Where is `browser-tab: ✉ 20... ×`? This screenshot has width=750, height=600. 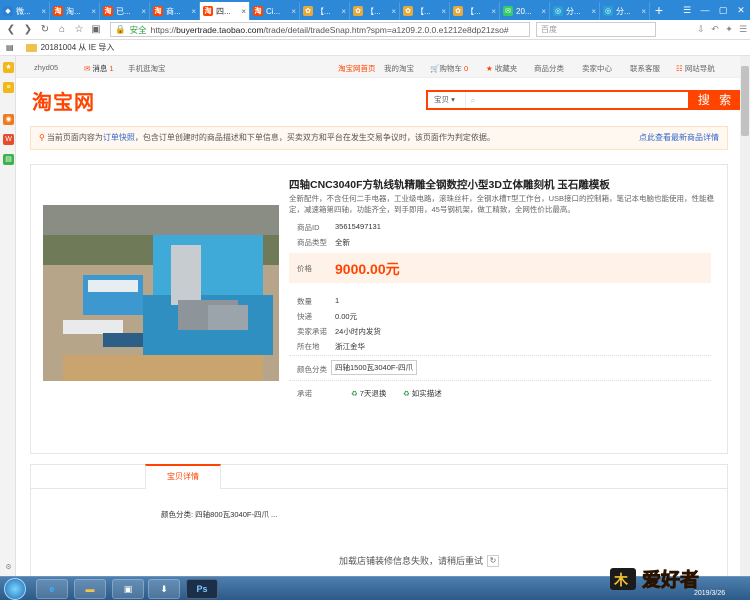 browser-tab: ✉ 20... × is located at coordinates (525, 11).